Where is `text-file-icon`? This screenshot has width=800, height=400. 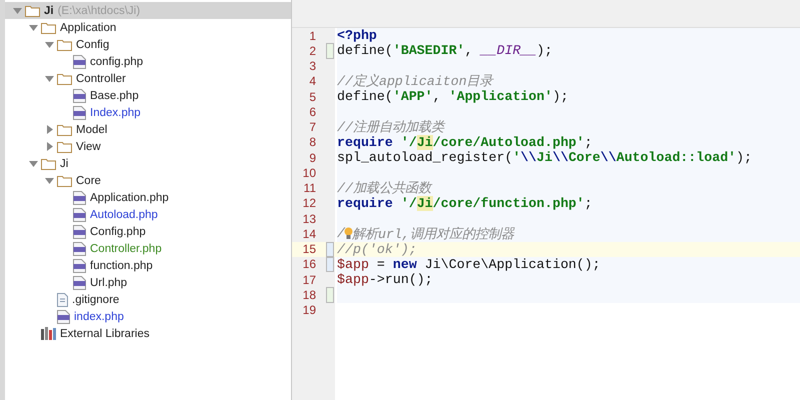
text-file-icon is located at coordinates (62, 299).